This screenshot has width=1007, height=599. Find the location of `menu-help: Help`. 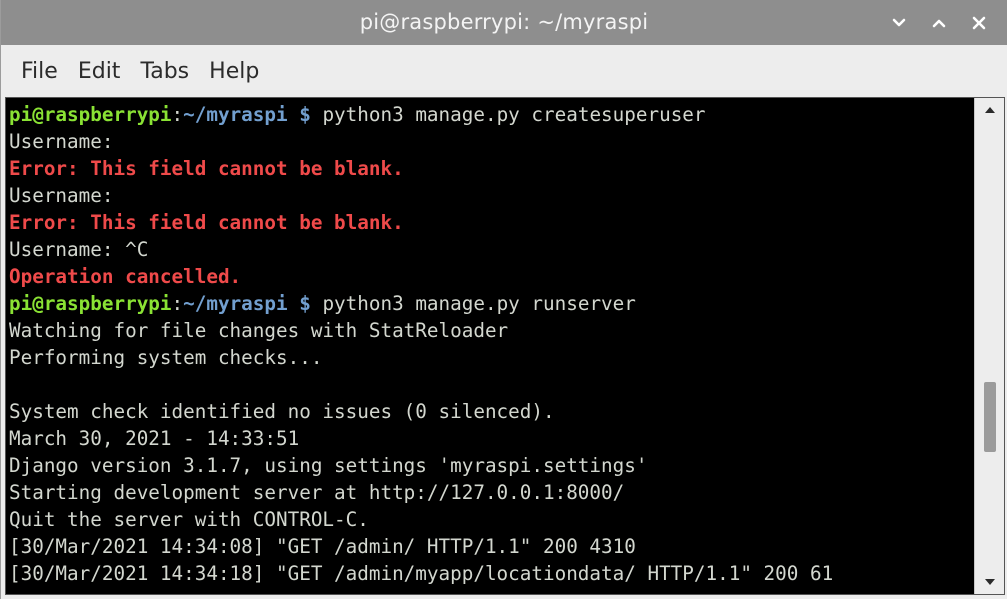

menu-help: Help is located at coordinates (234, 71).